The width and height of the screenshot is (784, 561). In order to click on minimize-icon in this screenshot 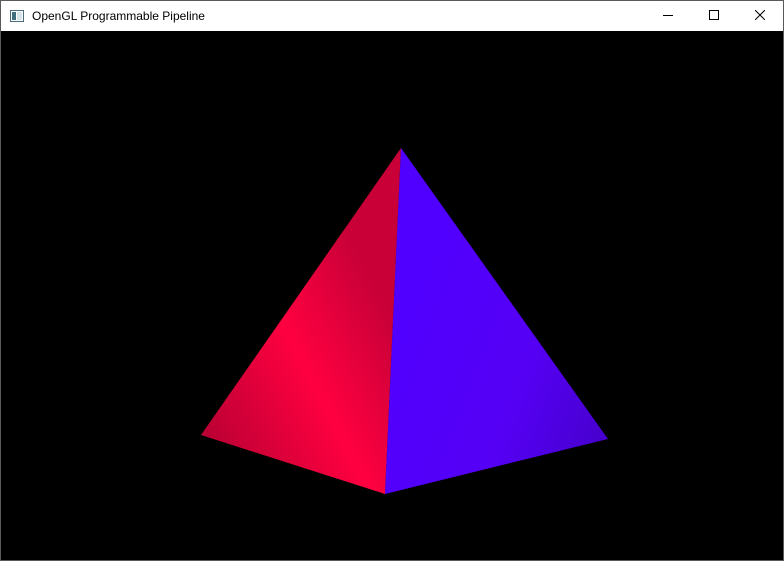, I will do `click(668, 16)`.